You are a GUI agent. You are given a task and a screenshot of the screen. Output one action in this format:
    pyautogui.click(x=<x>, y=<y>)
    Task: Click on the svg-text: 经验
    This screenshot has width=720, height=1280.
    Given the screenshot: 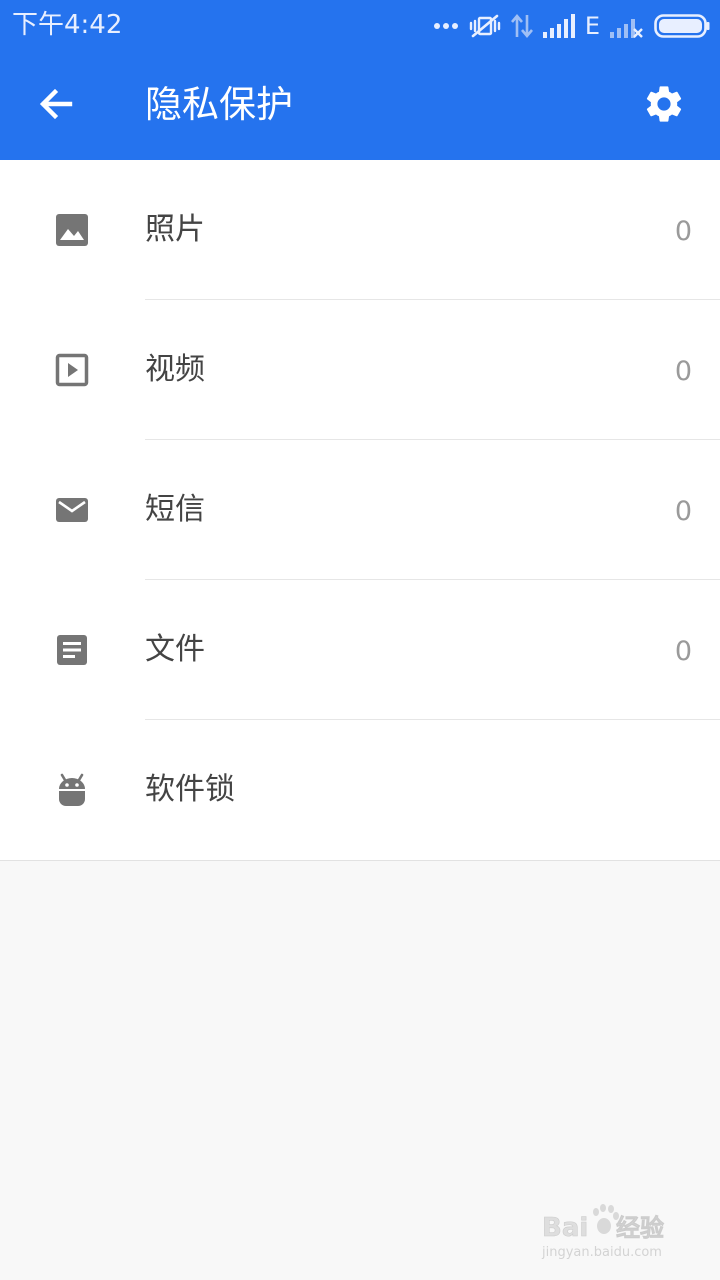 What is the action you would take?
    pyautogui.click(x=640, y=1228)
    